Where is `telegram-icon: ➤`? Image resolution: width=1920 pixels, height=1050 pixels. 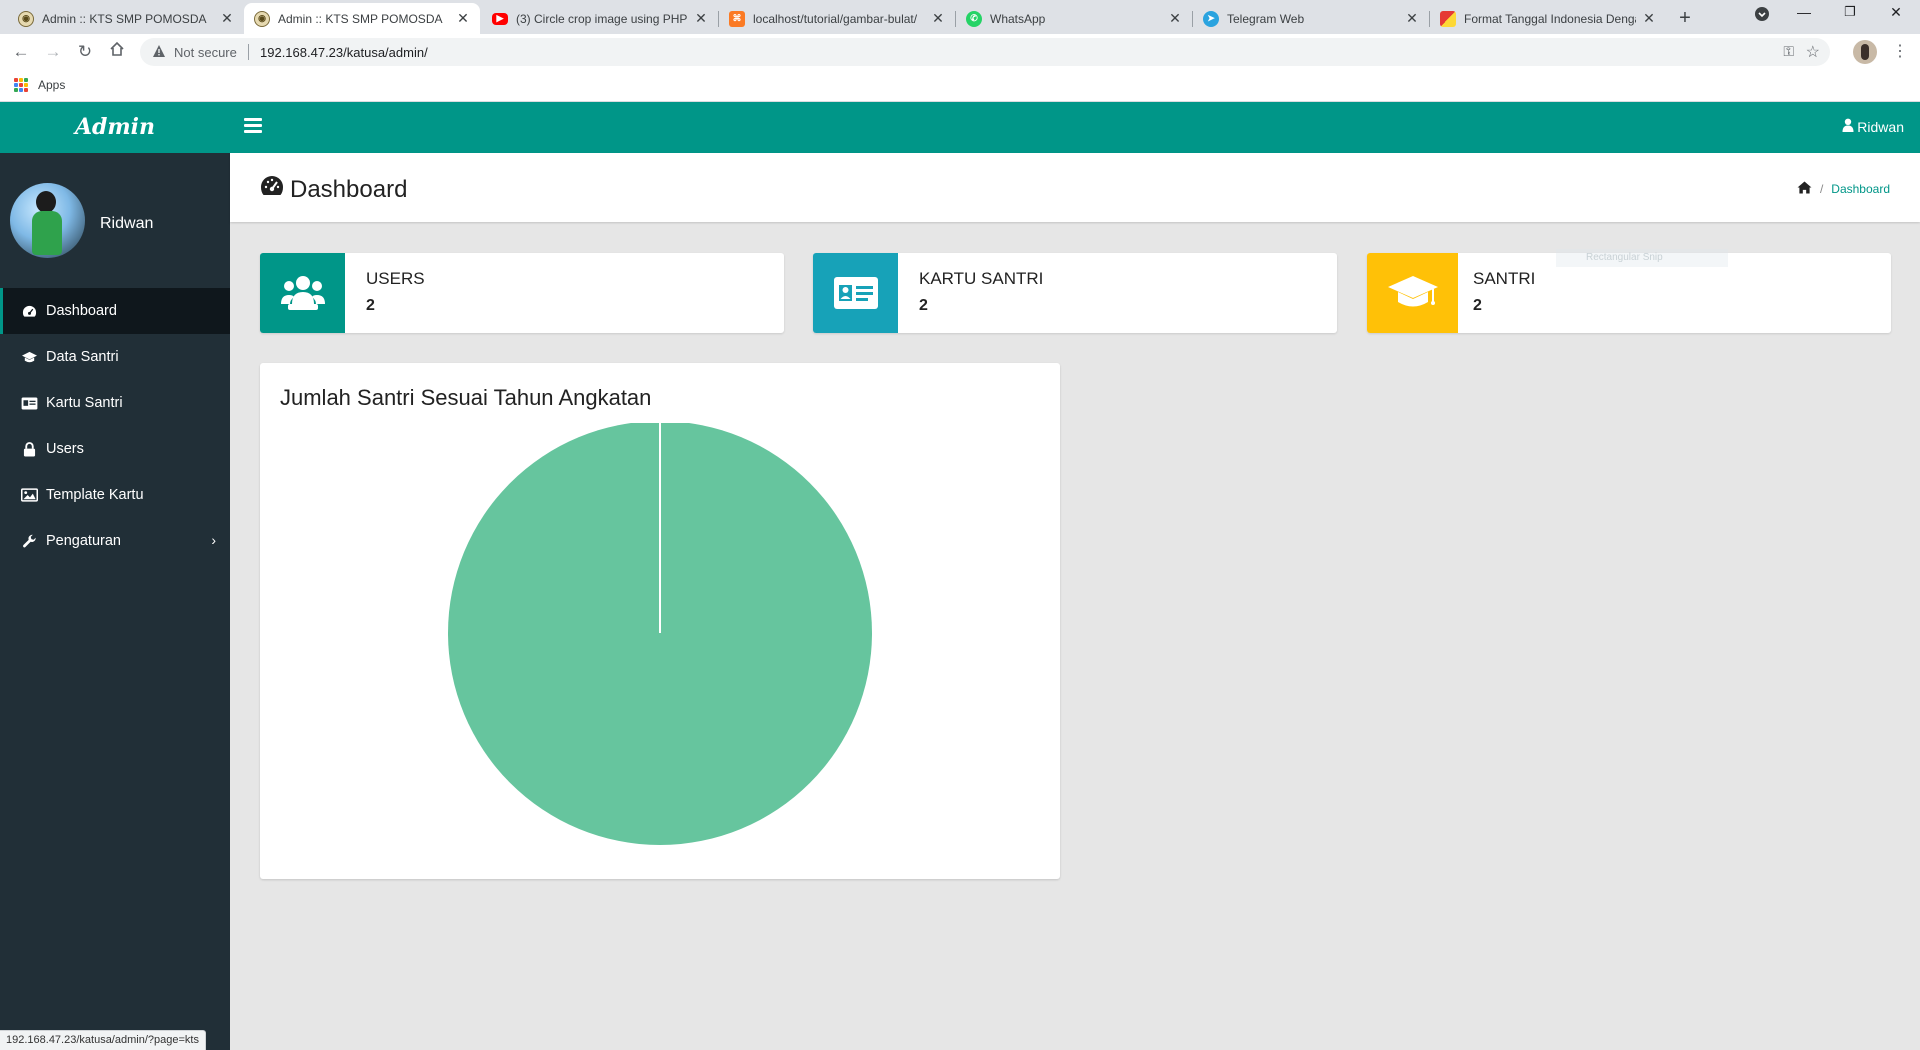
telegram-icon: ➤ is located at coordinates (1211, 18).